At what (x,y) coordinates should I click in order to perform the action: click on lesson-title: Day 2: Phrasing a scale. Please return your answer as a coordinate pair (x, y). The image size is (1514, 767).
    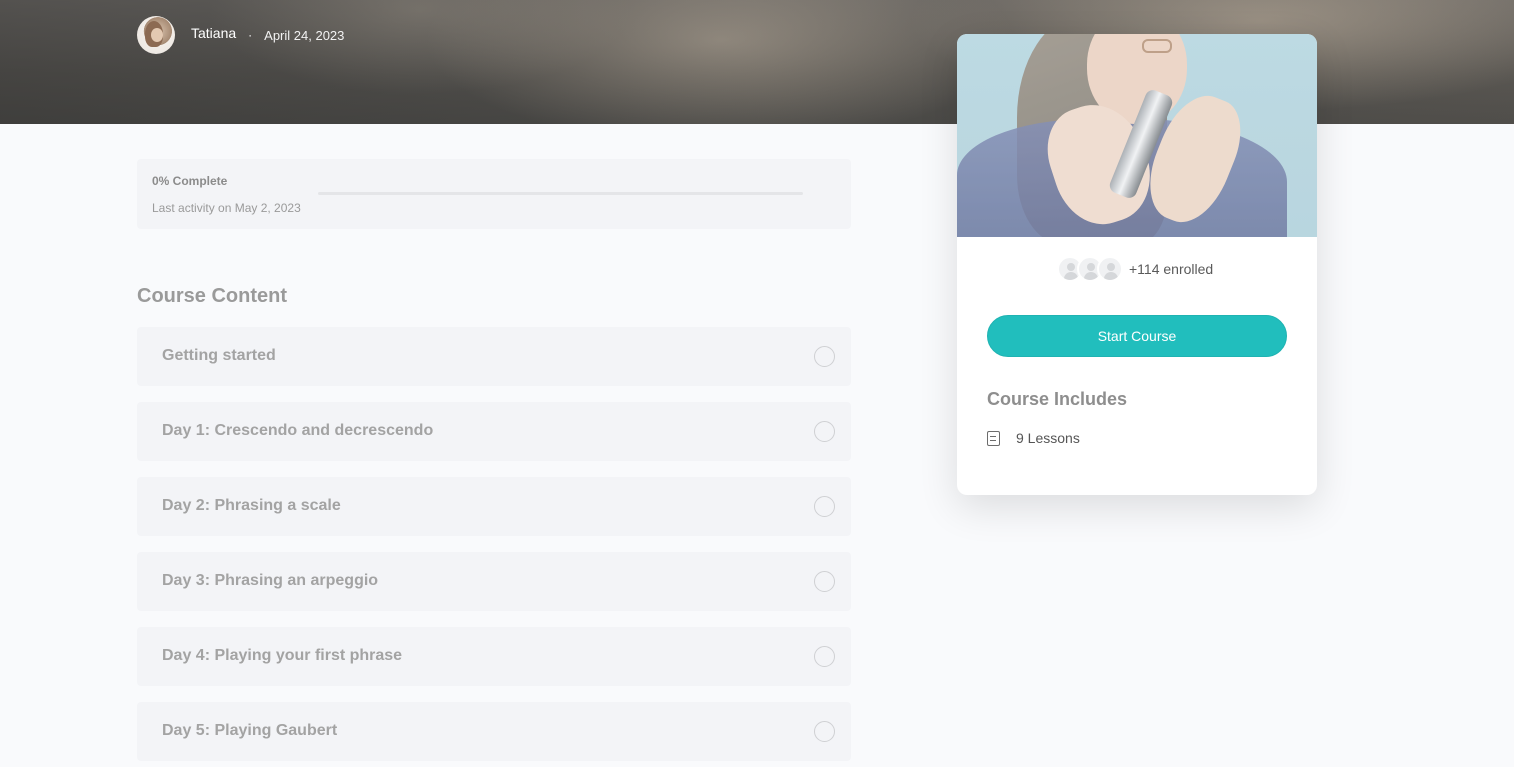
    Looking at the image, I should click on (251, 506).